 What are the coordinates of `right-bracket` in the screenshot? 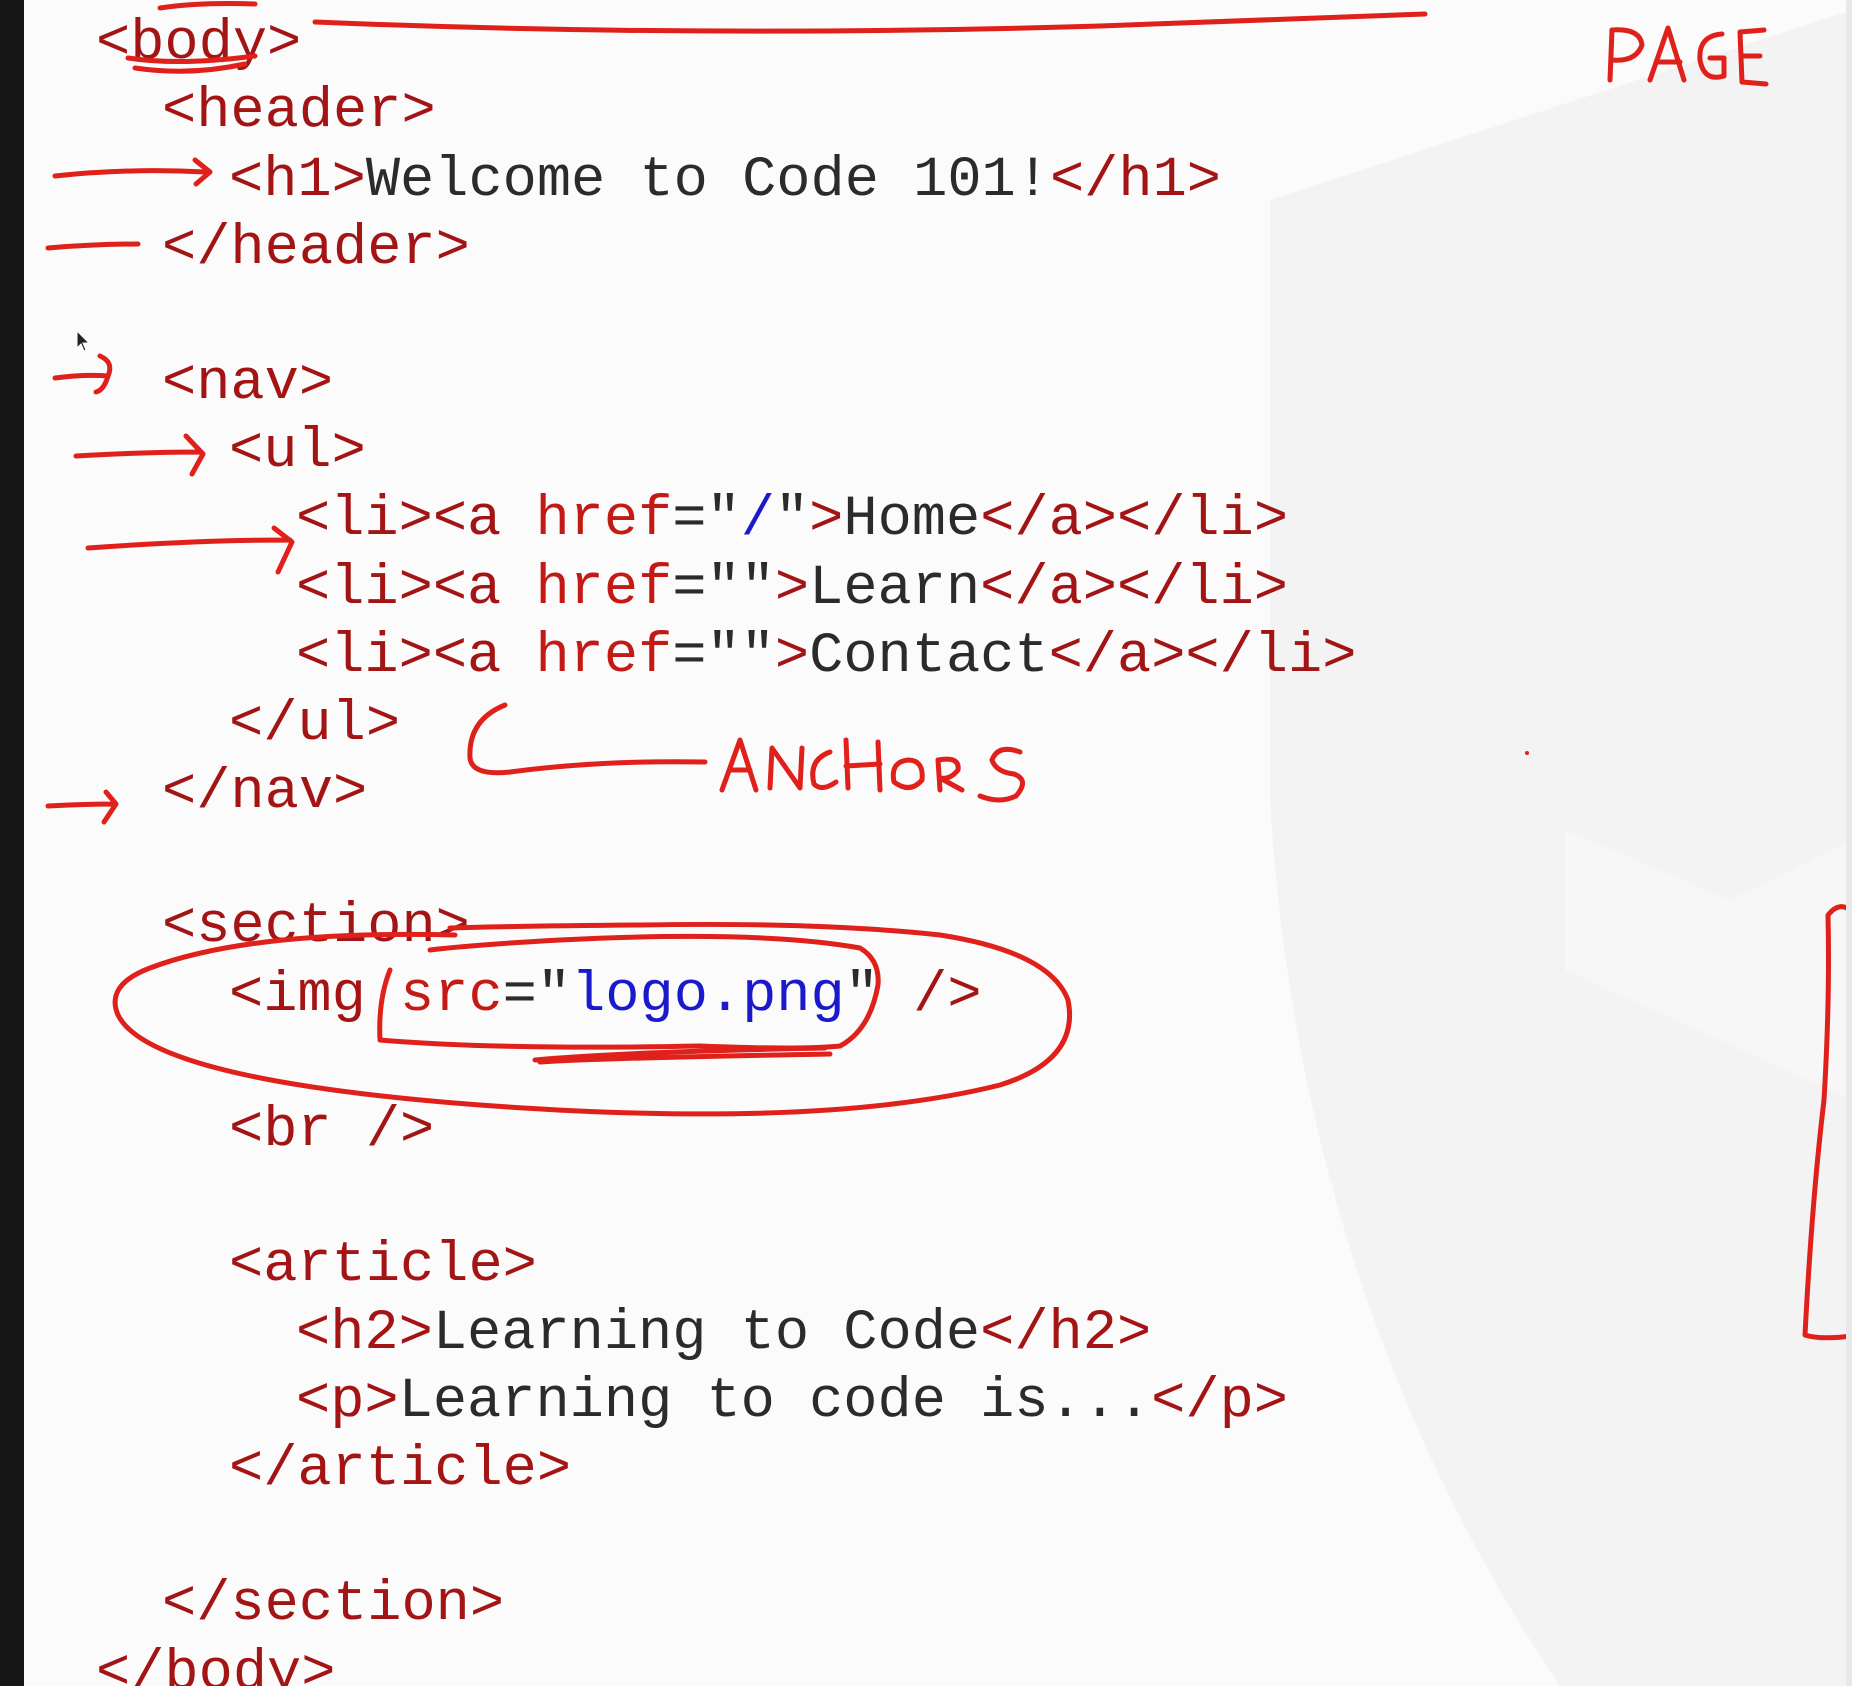 It's located at (1827, 1122).